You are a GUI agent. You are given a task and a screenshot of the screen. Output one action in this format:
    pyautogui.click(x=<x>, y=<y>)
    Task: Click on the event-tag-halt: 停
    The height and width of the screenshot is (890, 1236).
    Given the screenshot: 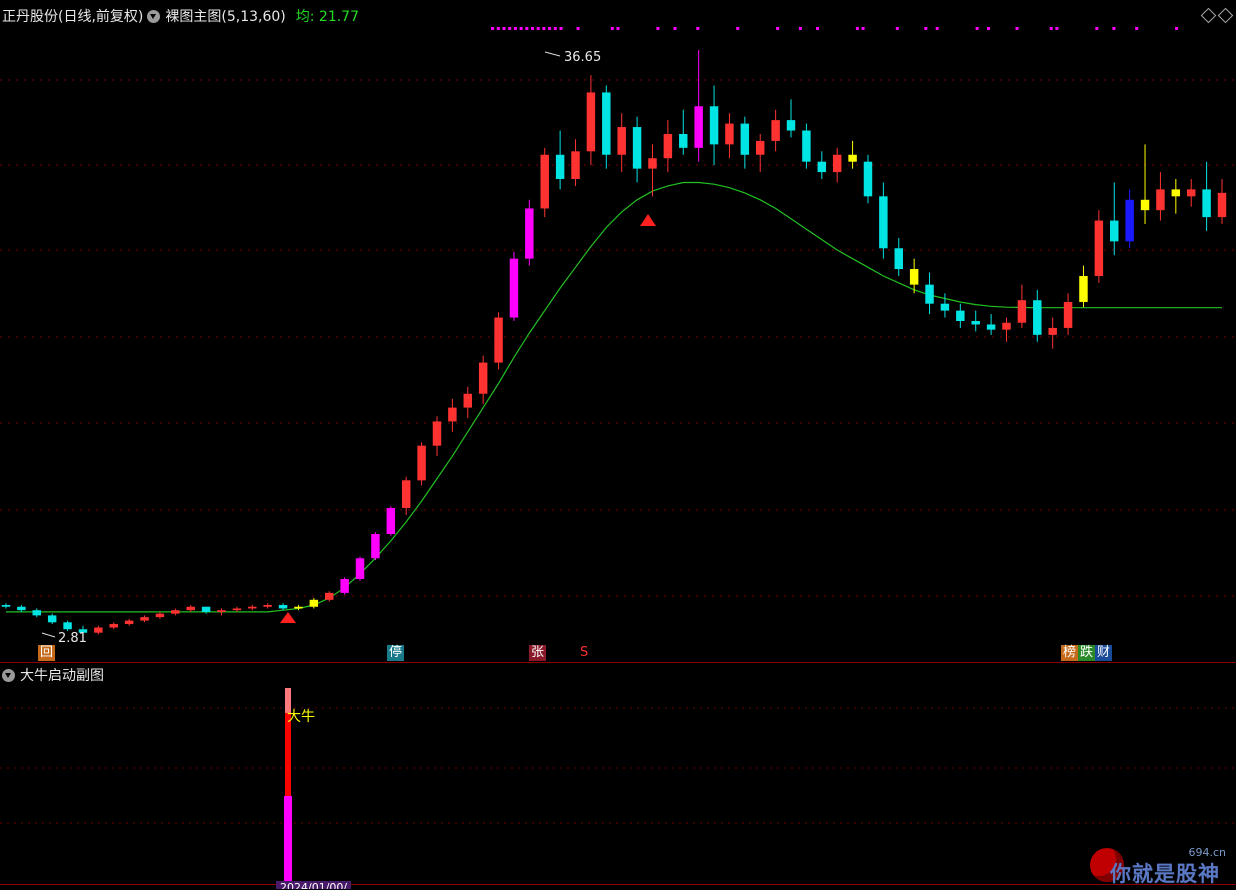 What is the action you would take?
    pyautogui.click(x=396, y=653)
    